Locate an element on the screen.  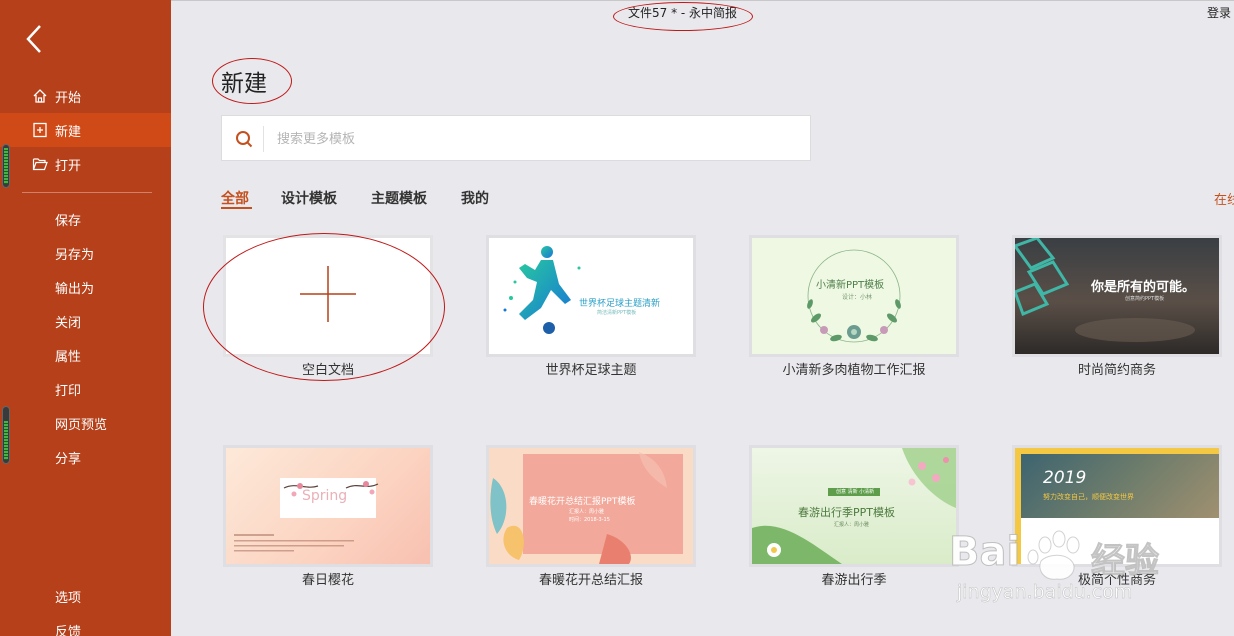
thumb-lower is located at coordinates (1120, 541).